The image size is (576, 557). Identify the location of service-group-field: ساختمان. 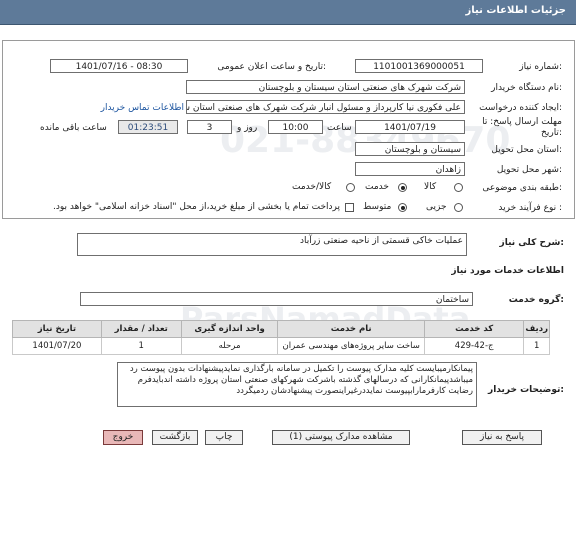
(276, 299).